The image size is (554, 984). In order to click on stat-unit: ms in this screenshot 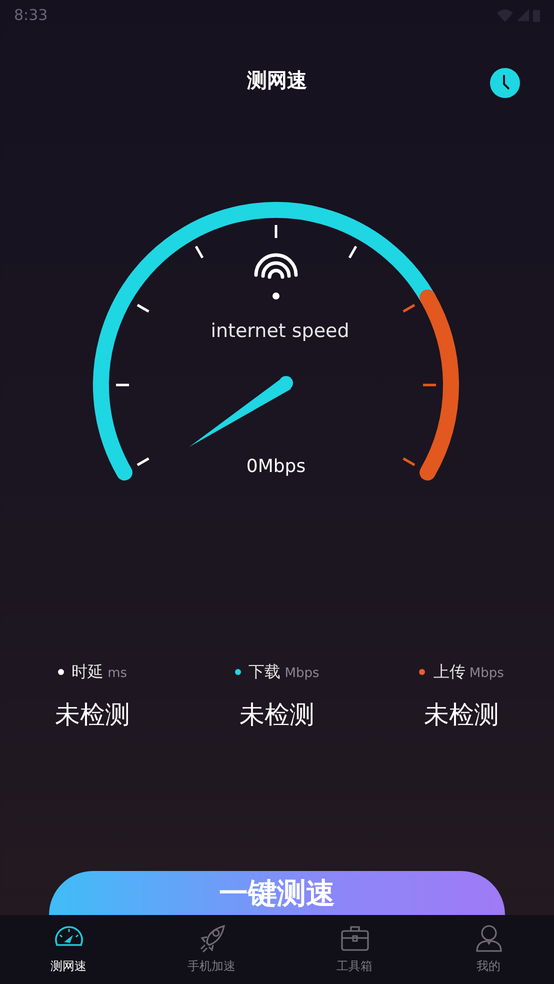, I will do `click(118, 674)`.